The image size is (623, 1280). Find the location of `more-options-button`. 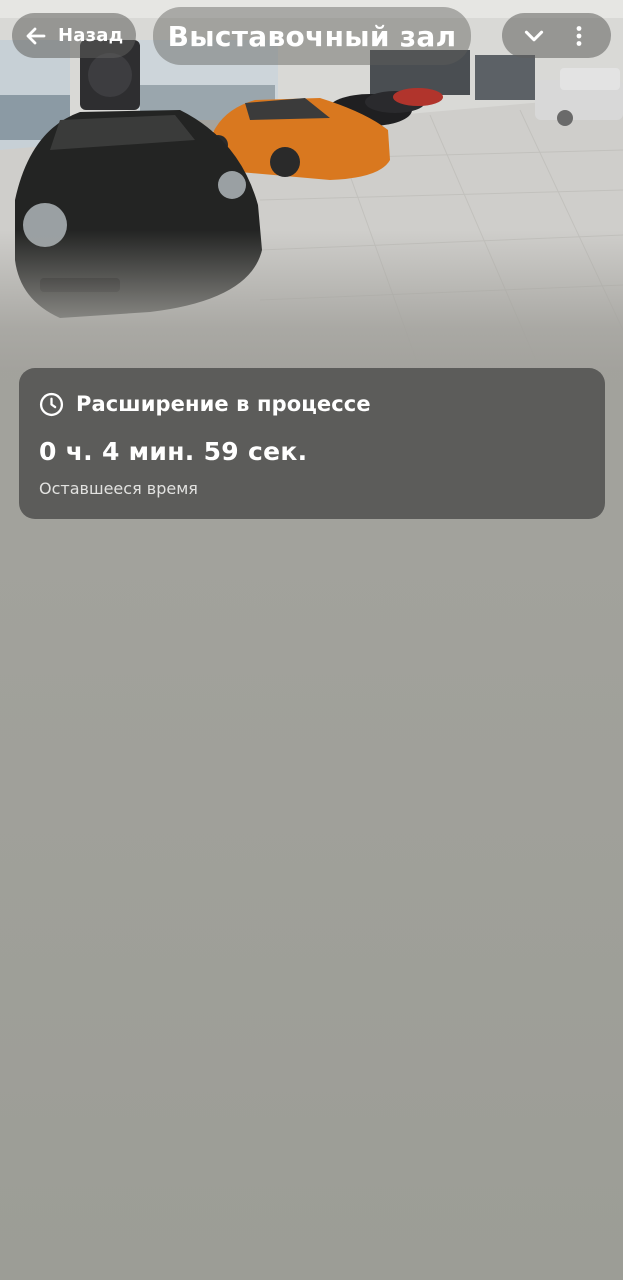

more-options-button is located at coordinates (579, 36).